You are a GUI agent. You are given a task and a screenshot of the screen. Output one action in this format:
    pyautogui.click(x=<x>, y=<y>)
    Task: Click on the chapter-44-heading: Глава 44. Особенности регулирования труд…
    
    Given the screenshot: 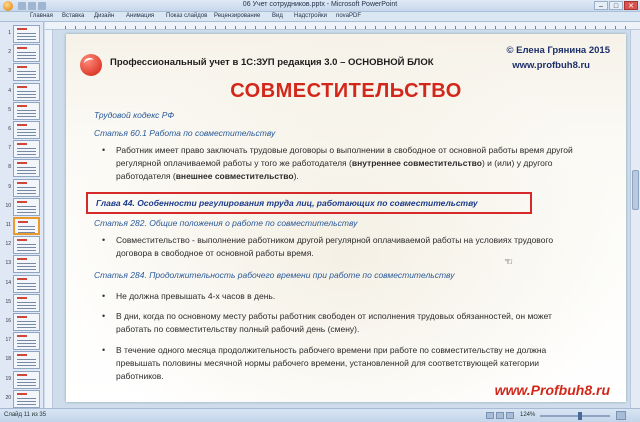 What is the action you would take?
    pyautogui.click(x=287, y=203)
    